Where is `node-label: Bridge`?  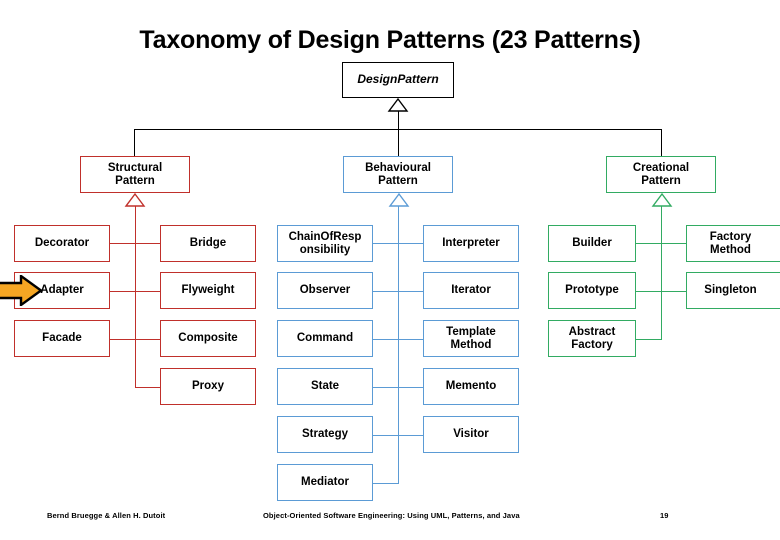 node-label: Bridge is located at coordinates (208, 243).